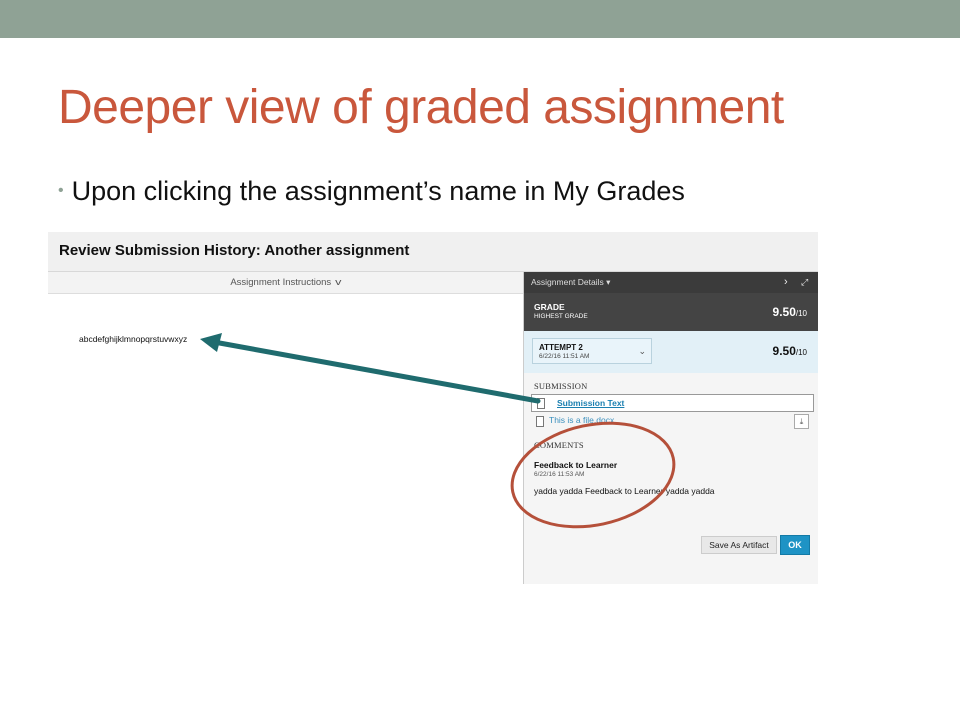 The height and width of the screenshot is (720, 960). I want to click on instructions-label: Assignment Instructions, so click(281, 282).